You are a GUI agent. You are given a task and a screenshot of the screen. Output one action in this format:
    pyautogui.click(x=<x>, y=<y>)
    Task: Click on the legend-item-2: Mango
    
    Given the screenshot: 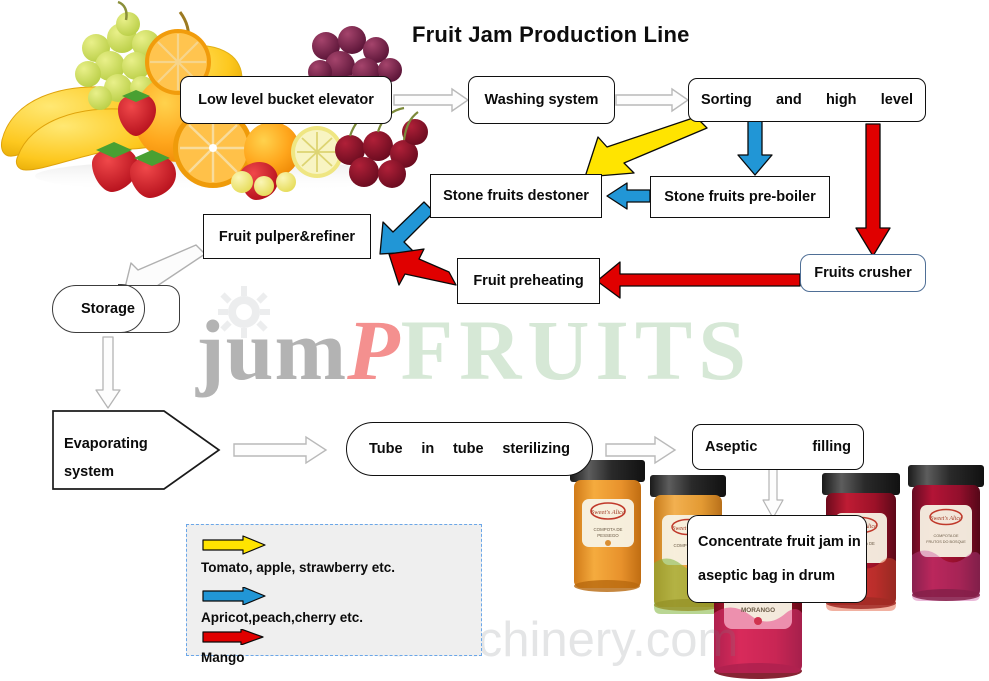 What is the action you would take?
    pyautogui.click(x=233, y=646)
    